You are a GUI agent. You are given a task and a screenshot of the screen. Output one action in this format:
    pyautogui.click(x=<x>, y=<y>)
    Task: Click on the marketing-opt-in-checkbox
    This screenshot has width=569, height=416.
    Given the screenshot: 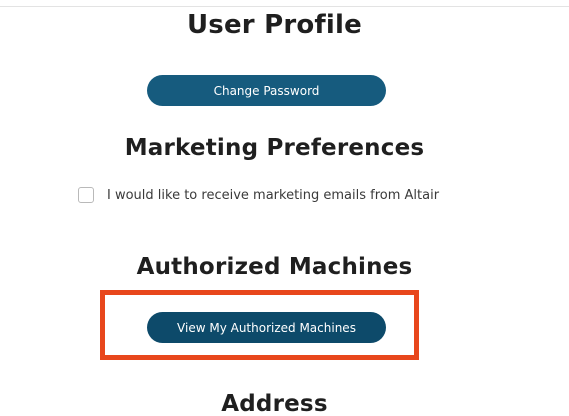 What is the action you would take?
    pyautogui.click(x=86, y=195)
    